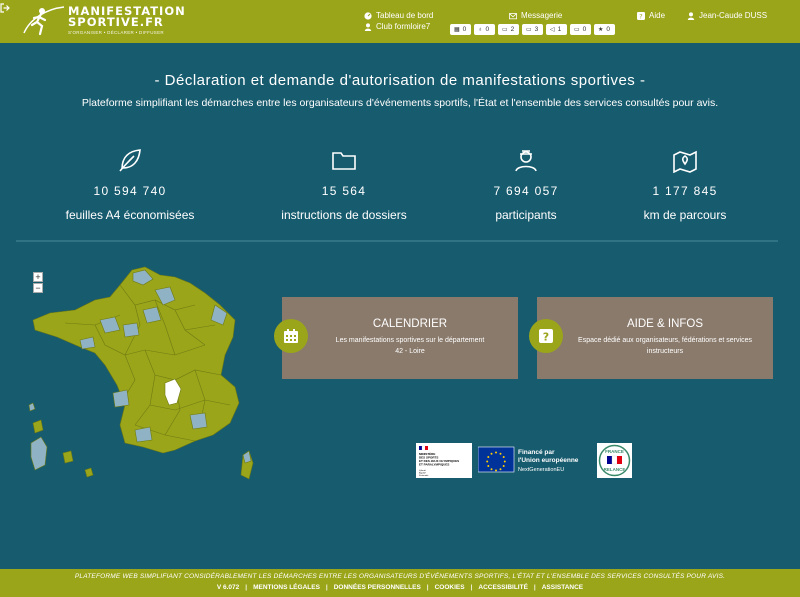  I want to click on nav-messages-label: Messagerie, so click(542, 15).